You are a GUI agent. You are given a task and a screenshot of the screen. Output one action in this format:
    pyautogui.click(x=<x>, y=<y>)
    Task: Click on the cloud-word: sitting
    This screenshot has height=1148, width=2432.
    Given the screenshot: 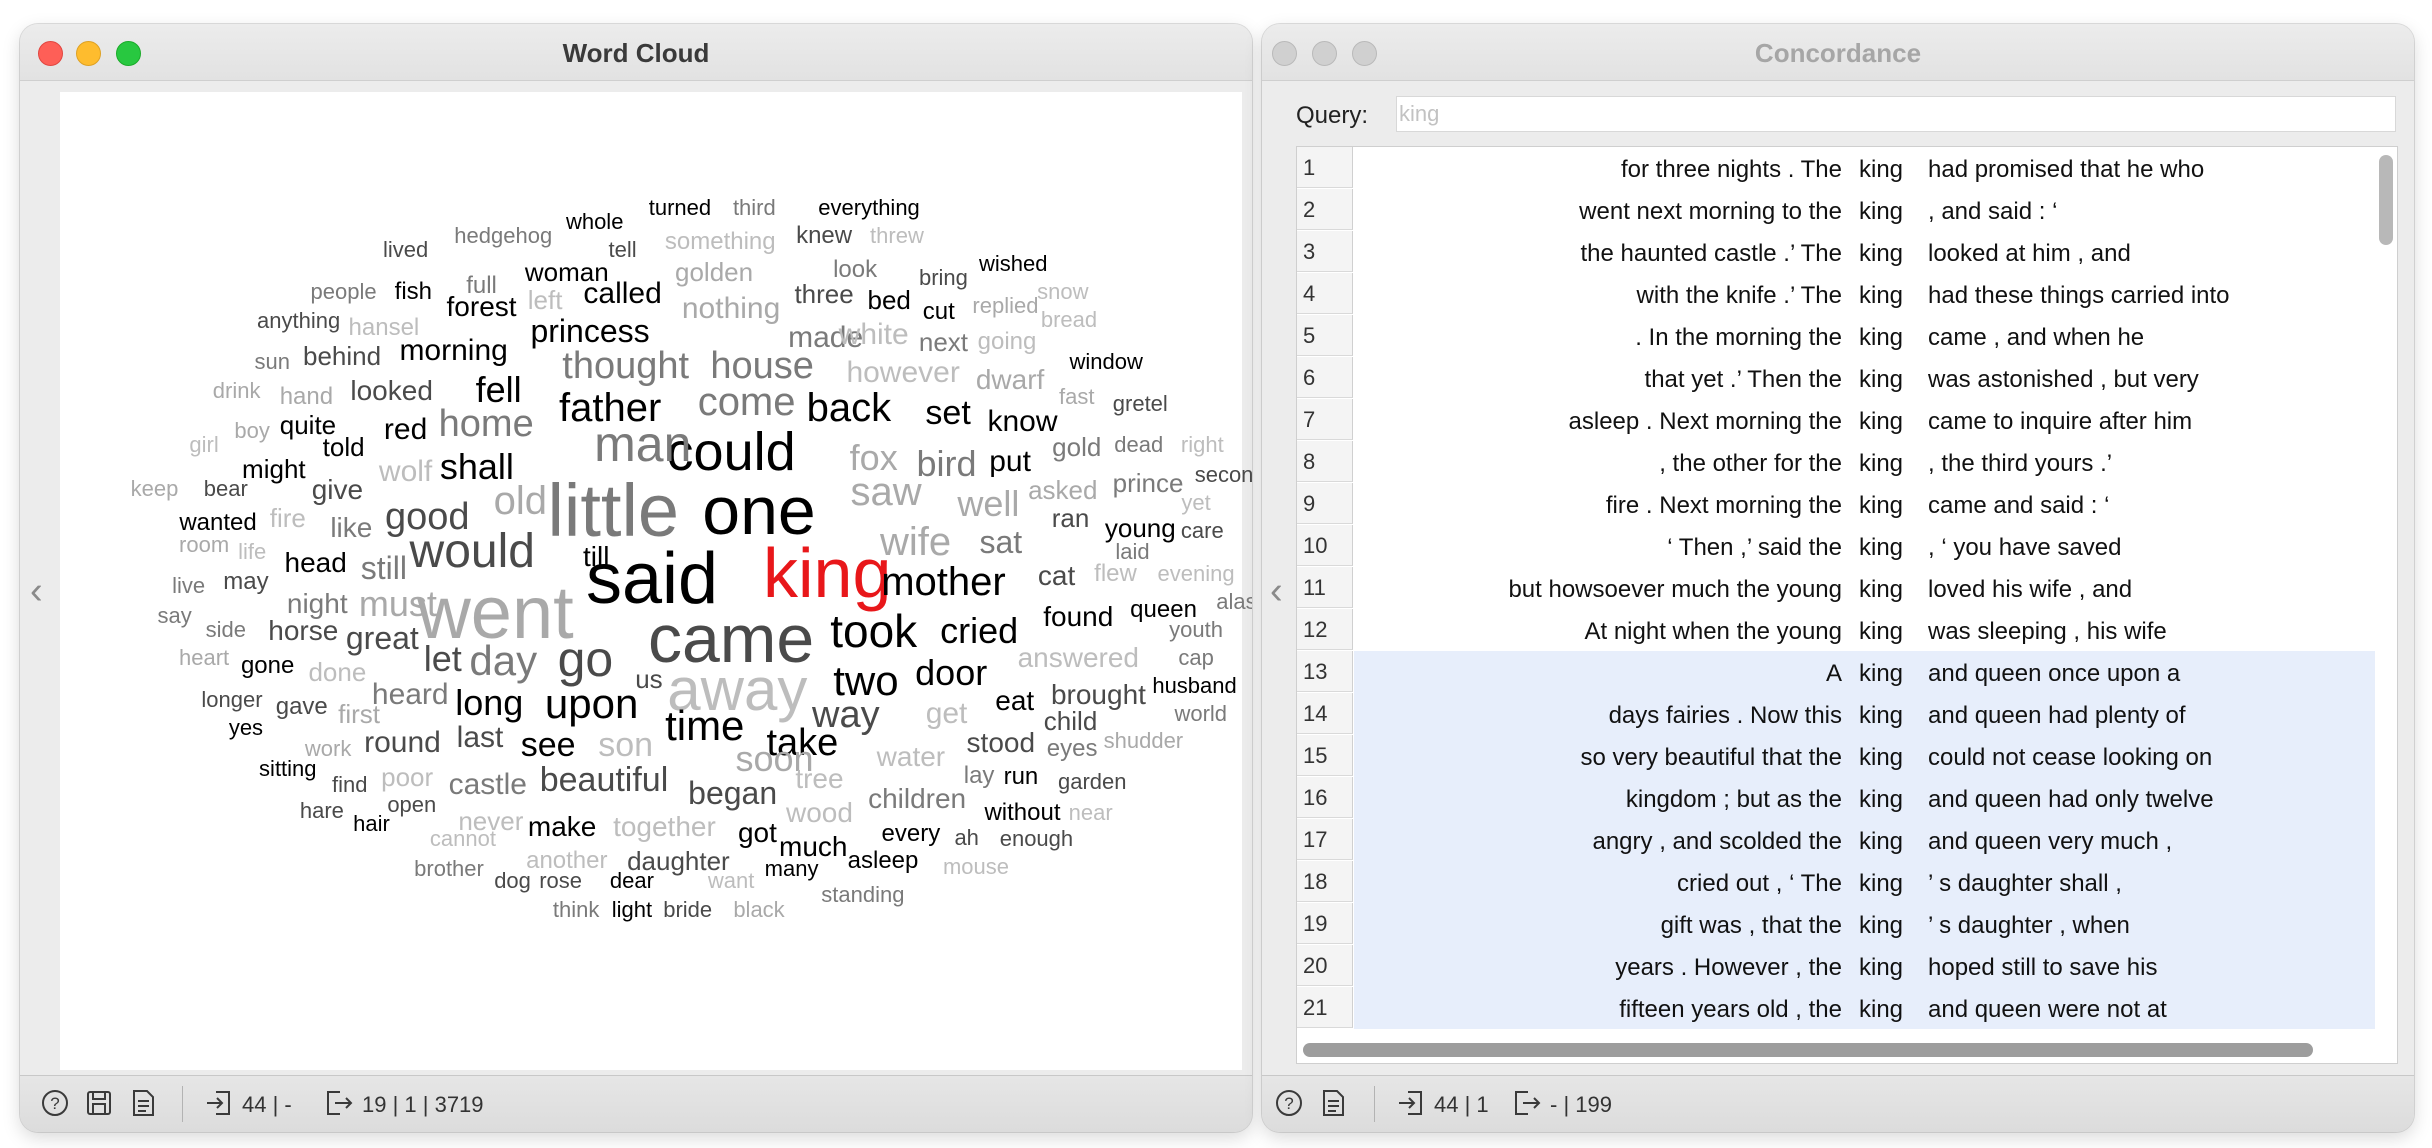 What is the action you would take?
    pyautogui.click(x=287, y=769)
    